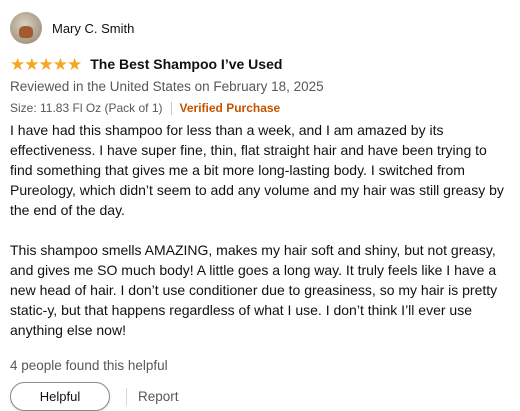 The width and height of the screenshot is (520, 411). I want to click on review-title: The Best Shampoo I’ve Used, so click(186, 64).